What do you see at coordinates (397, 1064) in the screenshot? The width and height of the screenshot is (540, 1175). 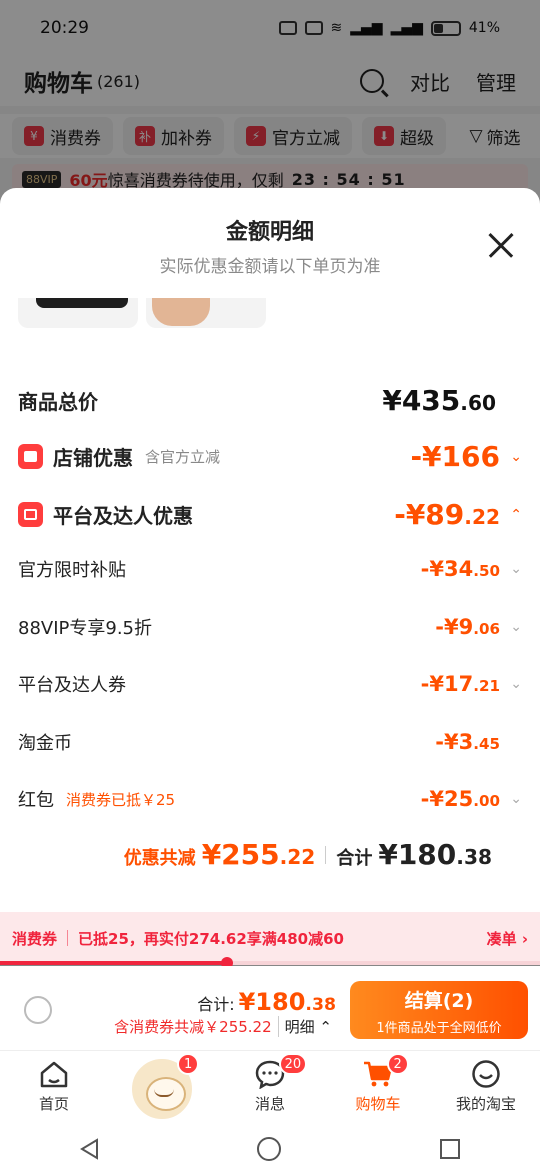 I see `cart-badge: 2` at bounding box center [397, 1064].